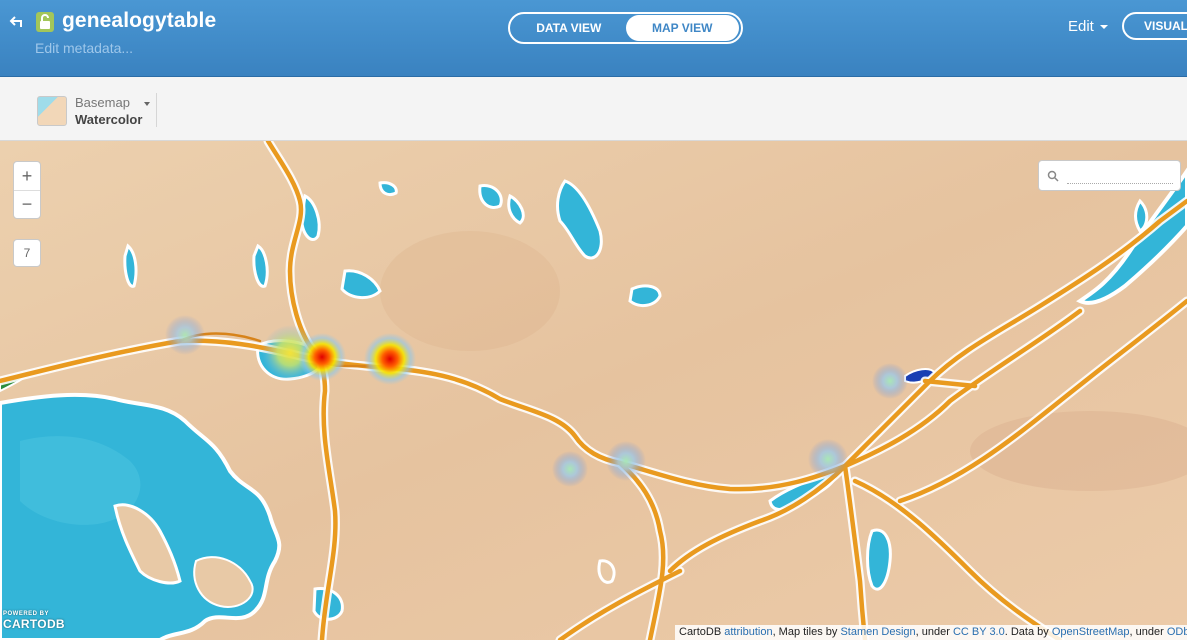  What do you see at coordinates (27, 176) in the screenshot?
I see `zoom-in-button: +` at bounding box center [27, 176].